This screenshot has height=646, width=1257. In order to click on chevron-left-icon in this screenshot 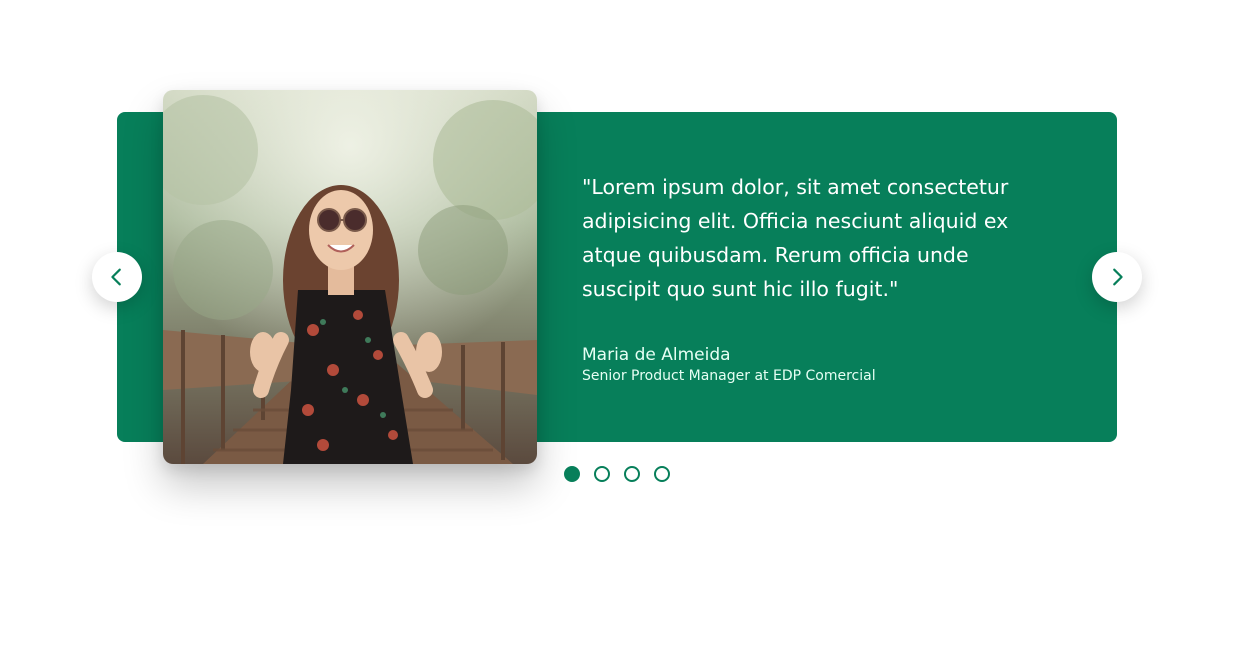, I will do `click(116, 277)`.